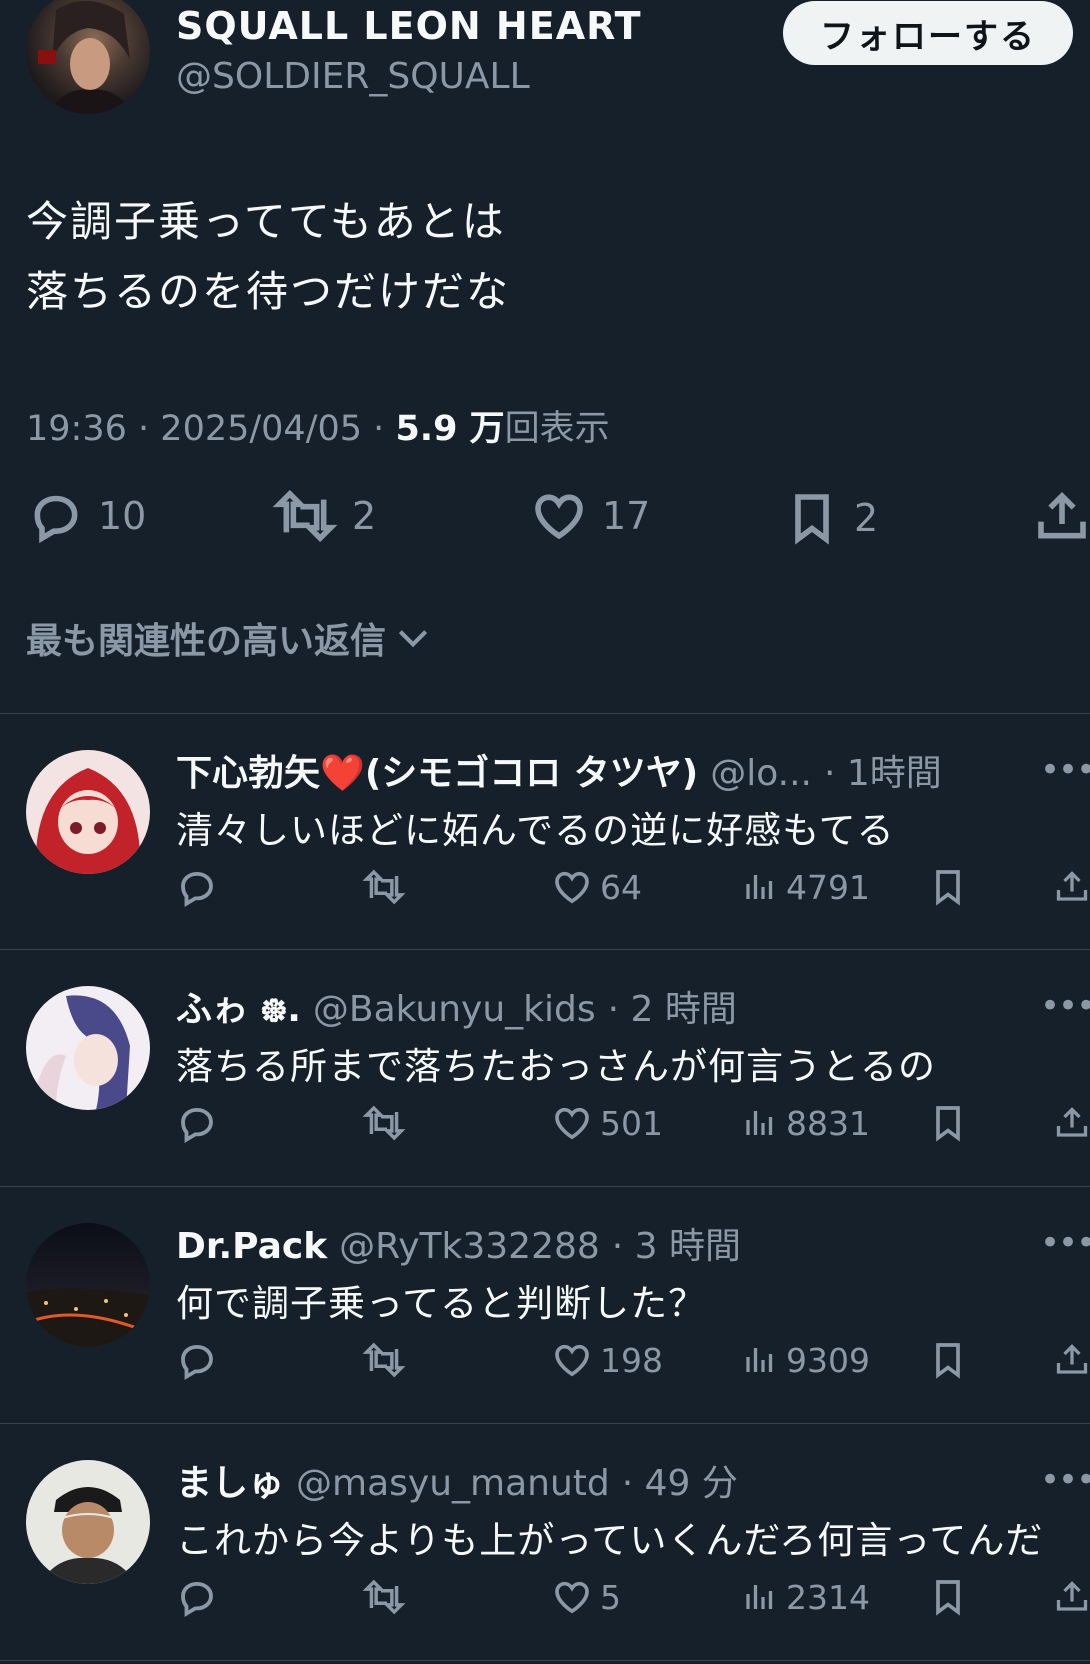 Image resolution: width=1090 pixels, height=1664 pixels. I want to click on reply-header: ふゎ ᪥. @Bakunyu_kids · 2 時間, so click(456, 1010).